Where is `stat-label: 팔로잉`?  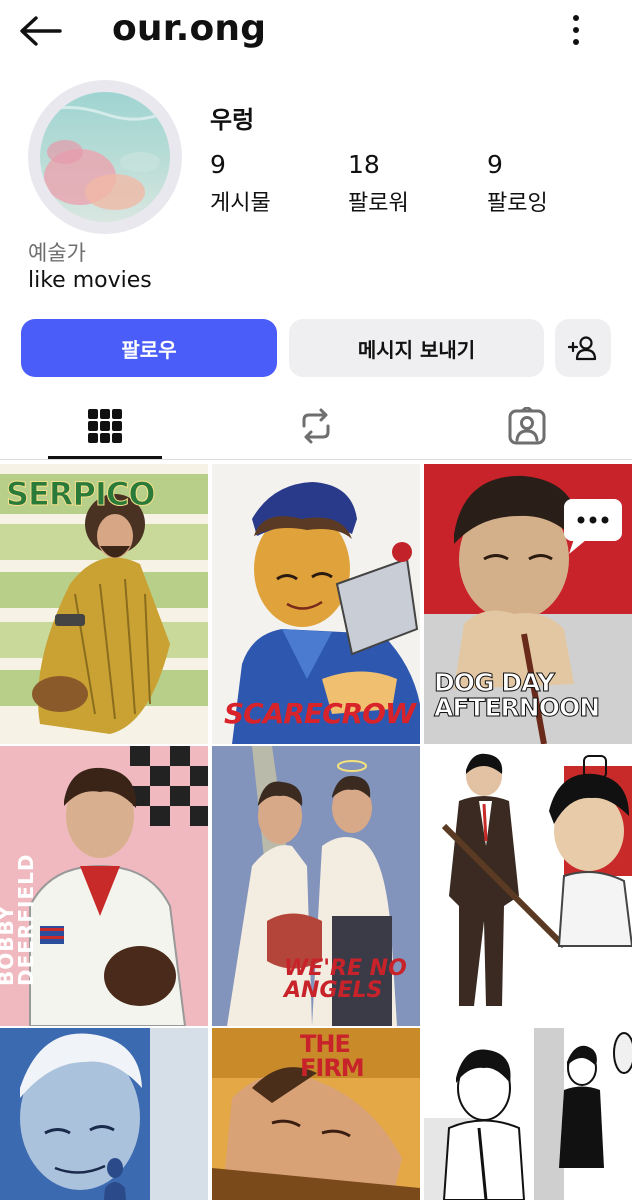 stat-label: 팔로잉 is located at coordinates (517, 203).